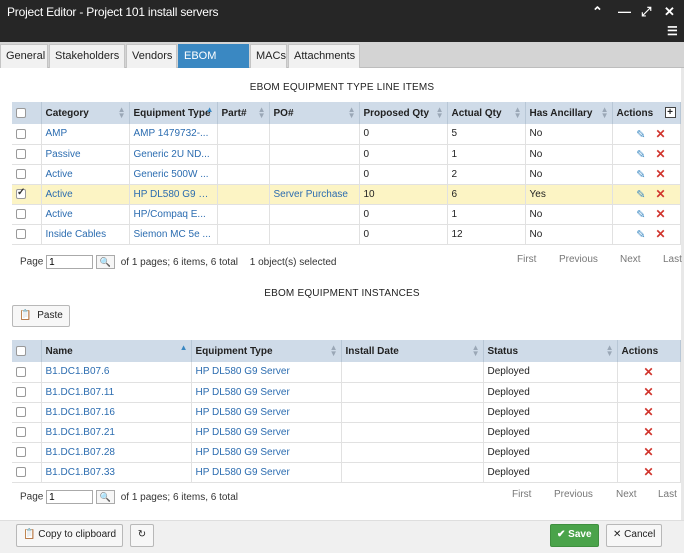 The width and height of the screenshot is (684, 553). I want to click on paste-button: 📋 Paste, so click(41, 316).